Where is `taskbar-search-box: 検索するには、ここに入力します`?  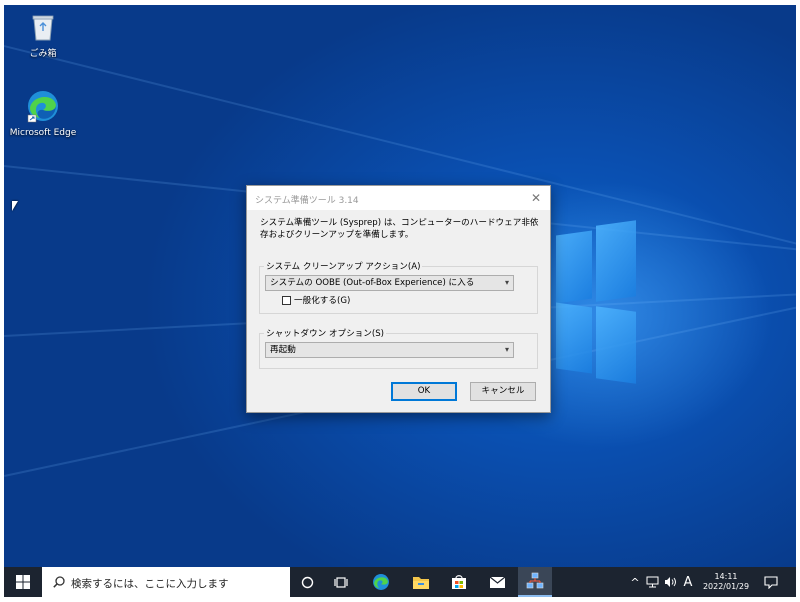
taskbar-search-box: 検索するには、ここに入力します is located at coordinates (166, 582).